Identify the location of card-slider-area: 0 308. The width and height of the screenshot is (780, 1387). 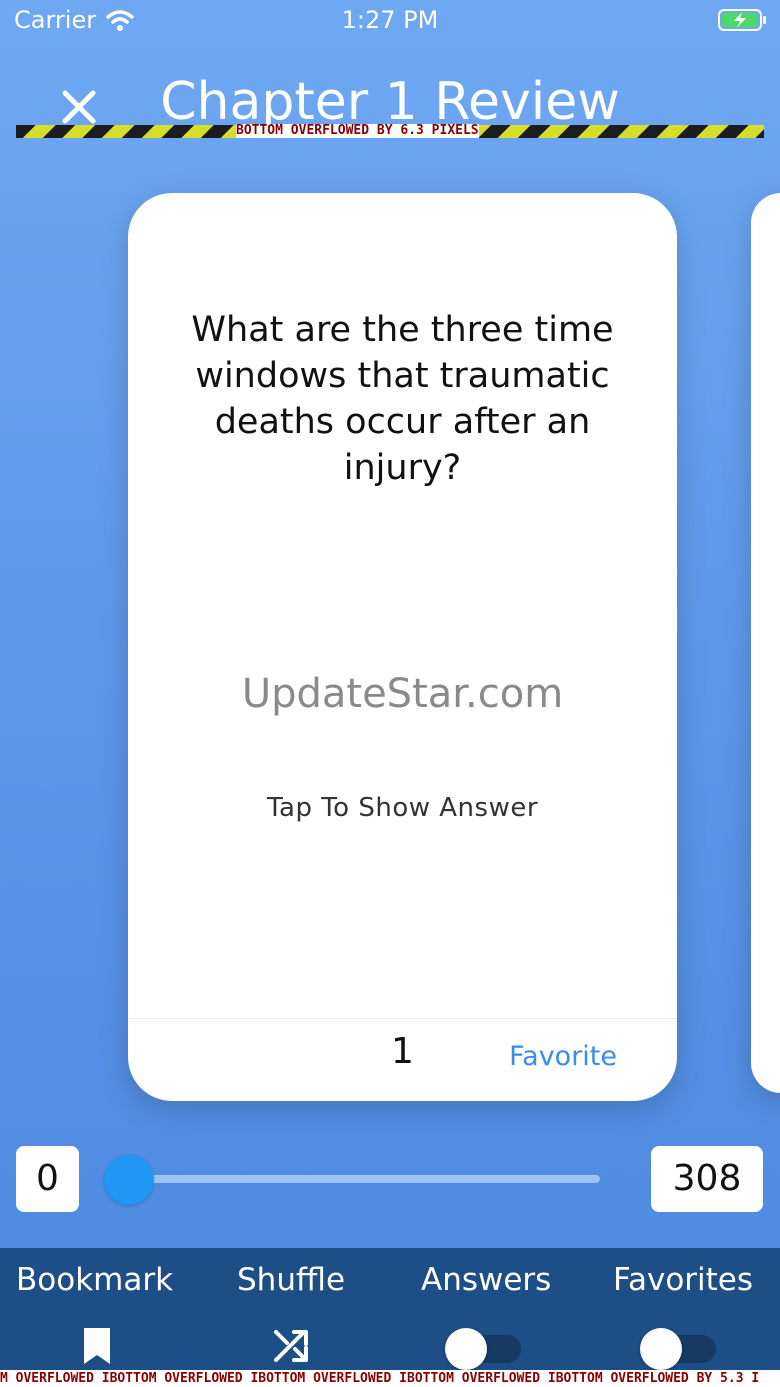
(390, 1179).